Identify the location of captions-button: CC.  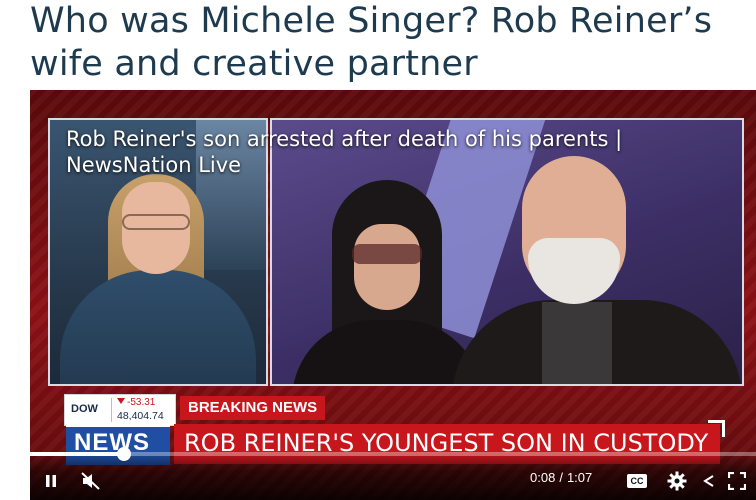
(637, 481).